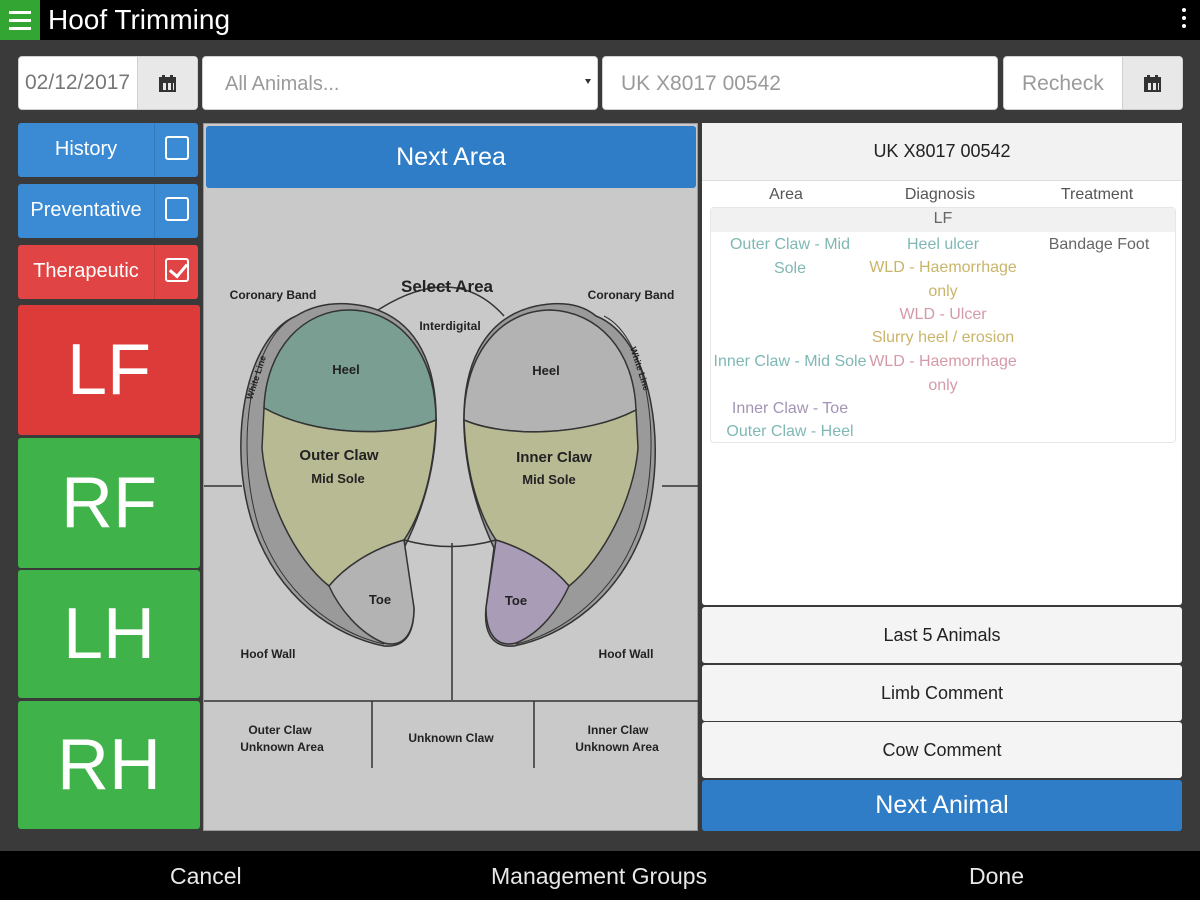 The image size is (1200, 900). I want to click on outer-unknown-line1: Outer Claw, so click(280, 730).